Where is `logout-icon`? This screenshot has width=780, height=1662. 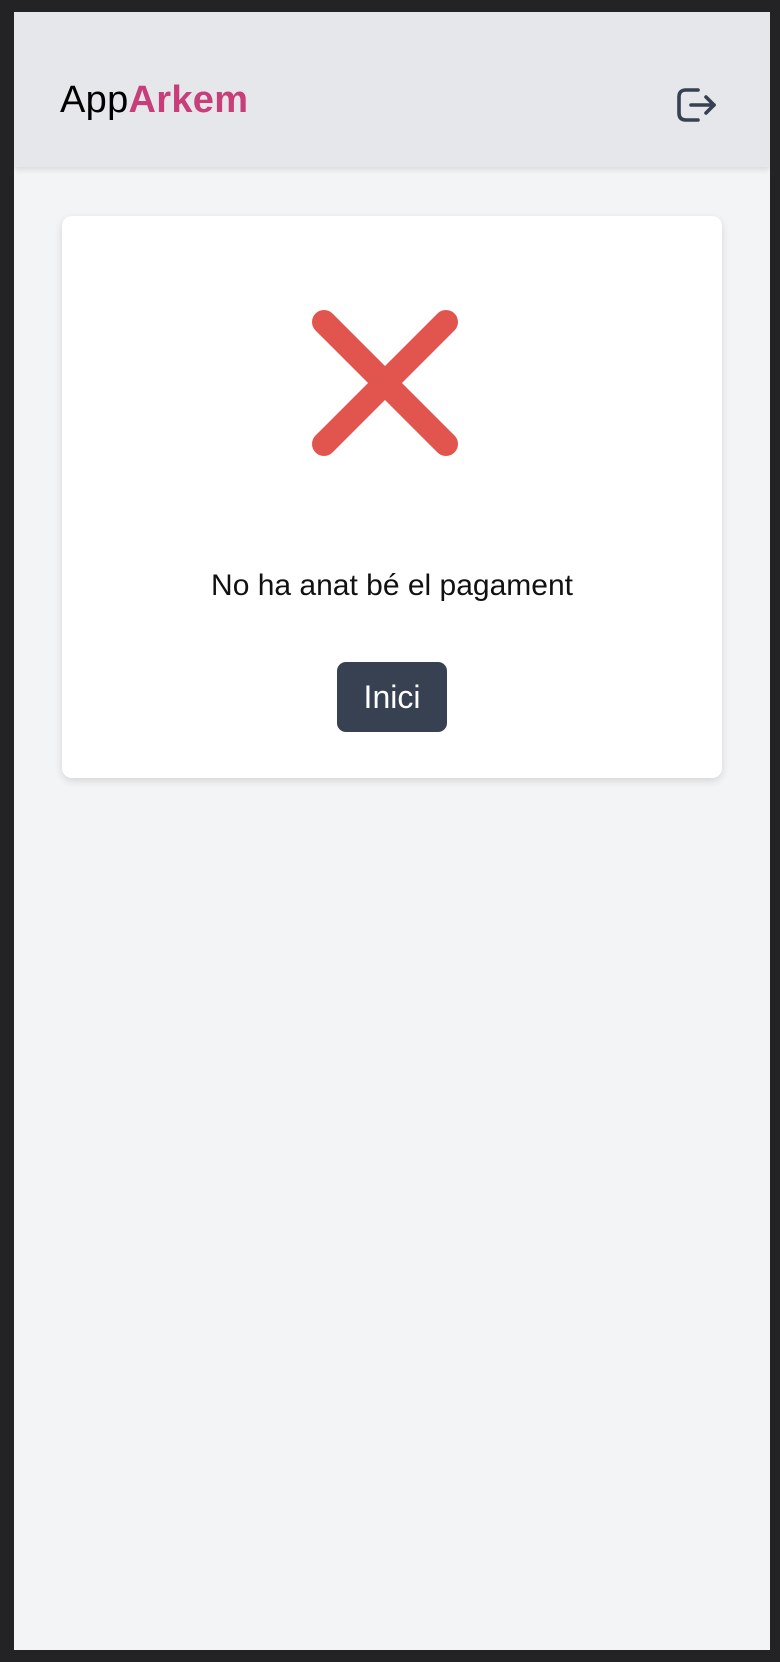 logout-icon is located at coordinates (696, 105).